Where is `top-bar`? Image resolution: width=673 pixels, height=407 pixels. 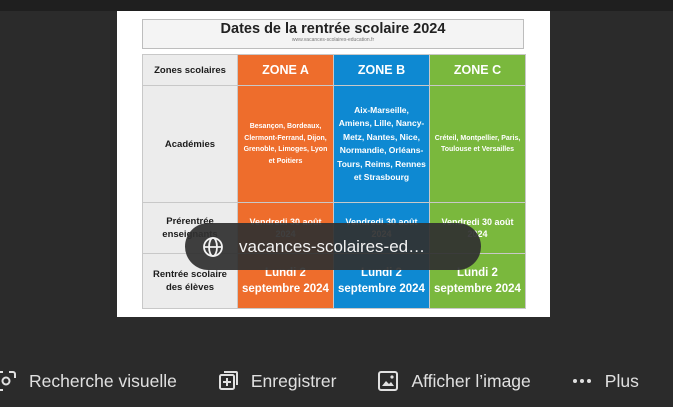
top-bar is located at coordinates (336, 5).